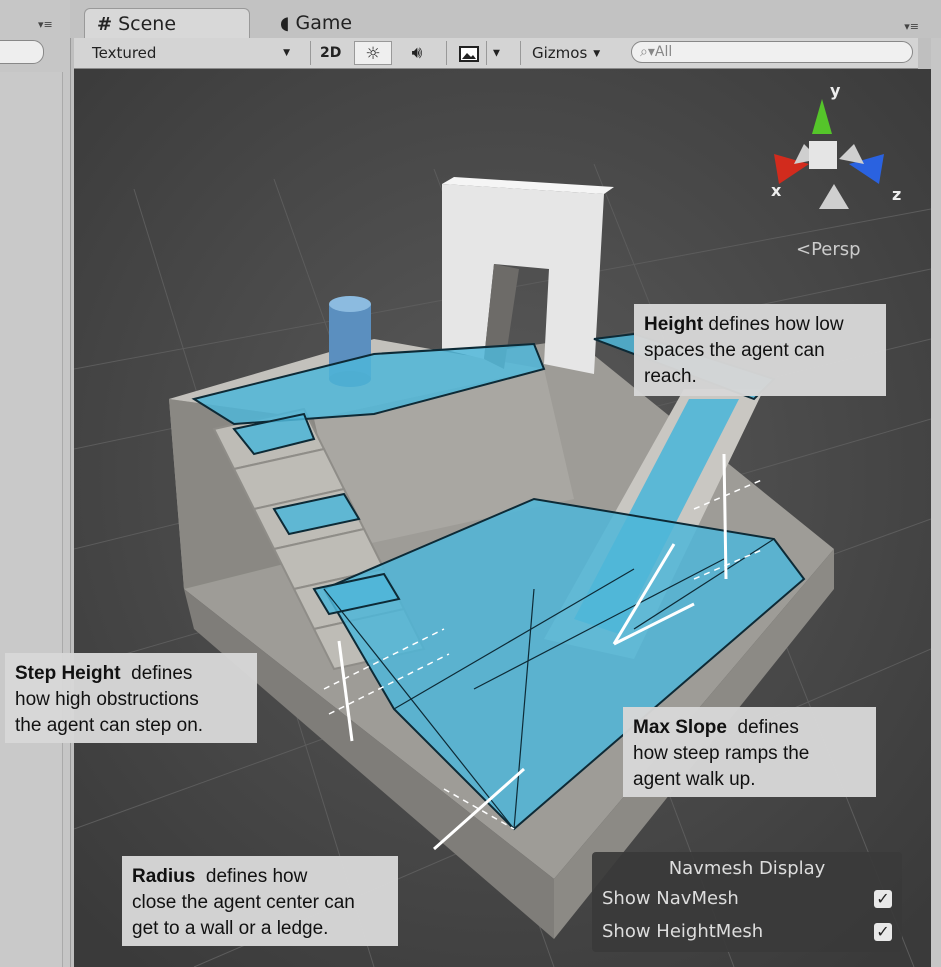 The width and height of the screenshot is (941, 967). I want to click on left-search-field, so click(22, 52).